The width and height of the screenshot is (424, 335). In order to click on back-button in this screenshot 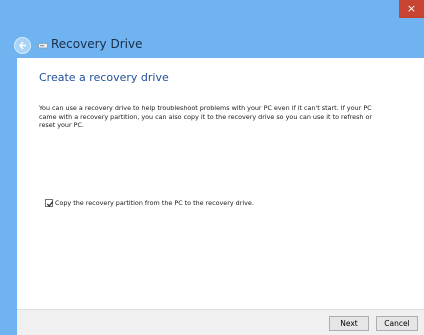, I will do `click(22, 45)`.